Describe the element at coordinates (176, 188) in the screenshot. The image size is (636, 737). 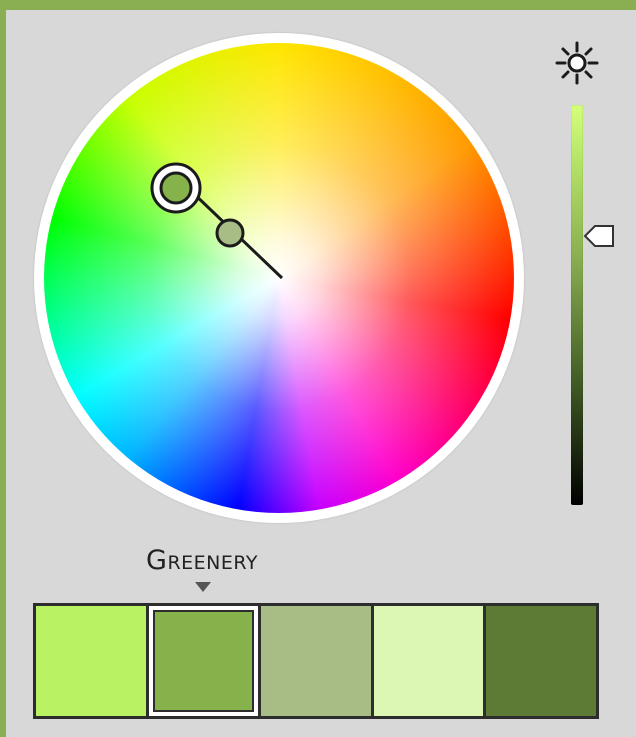
I see `primary-color-handle` at that location.